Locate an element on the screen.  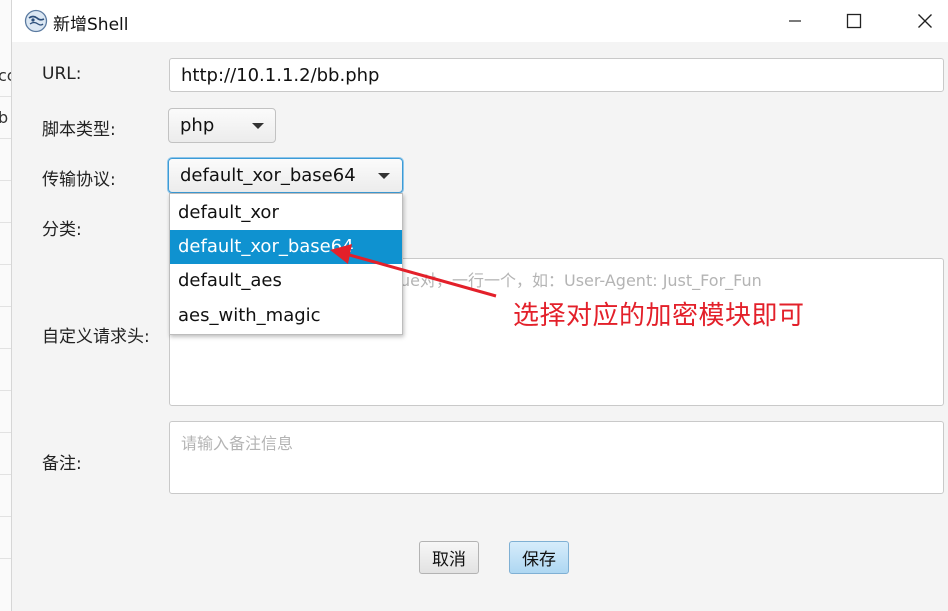
background-text-fragment: b is located at coordinates (4, 117).